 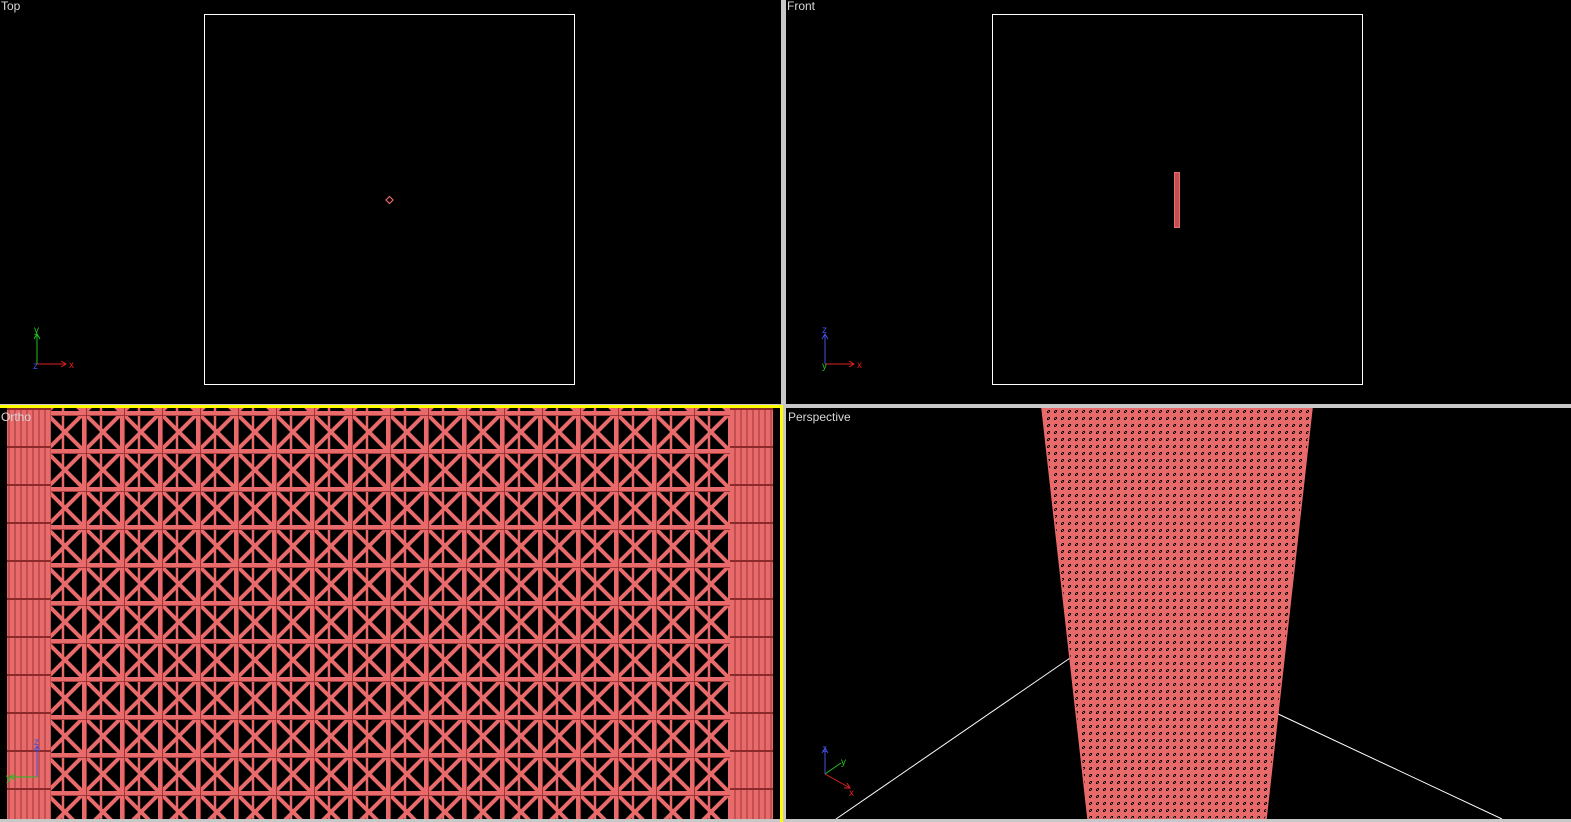 What do you see at coordinates (751, 613) in the screenshot?
I see `mesh-edge-right` at bounding box center [751, 613].